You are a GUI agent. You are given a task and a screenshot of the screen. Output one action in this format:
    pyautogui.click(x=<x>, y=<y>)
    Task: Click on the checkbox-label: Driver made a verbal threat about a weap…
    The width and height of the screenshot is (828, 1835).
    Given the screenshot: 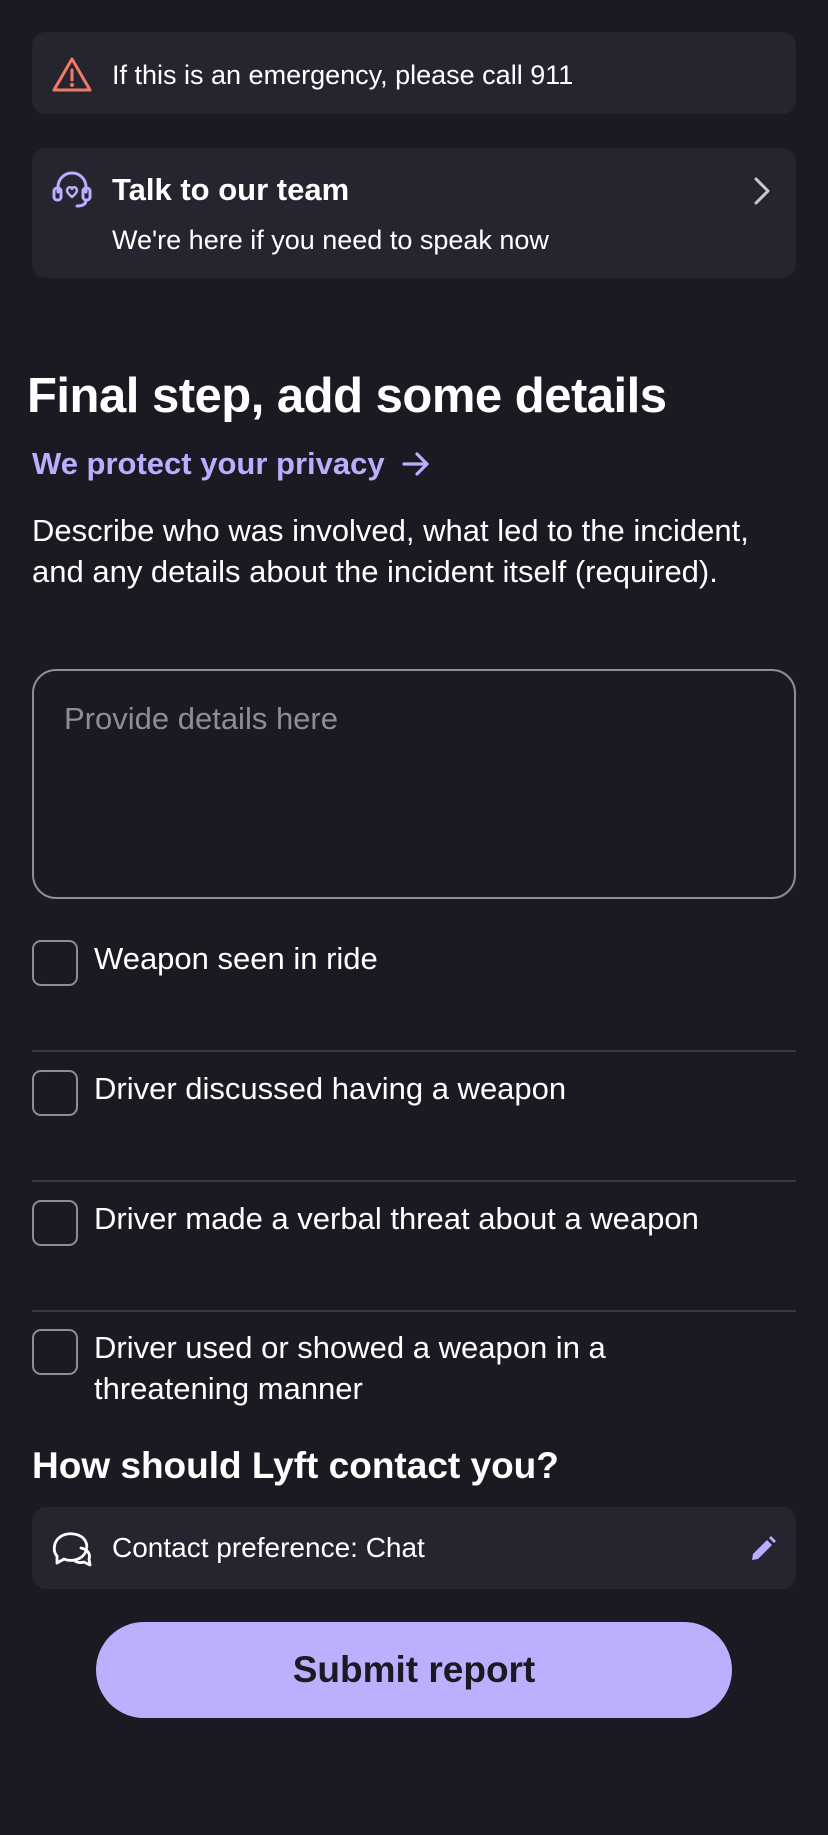 What is the action you would take?
    pyautogui.click(x=396, y=1218)
    